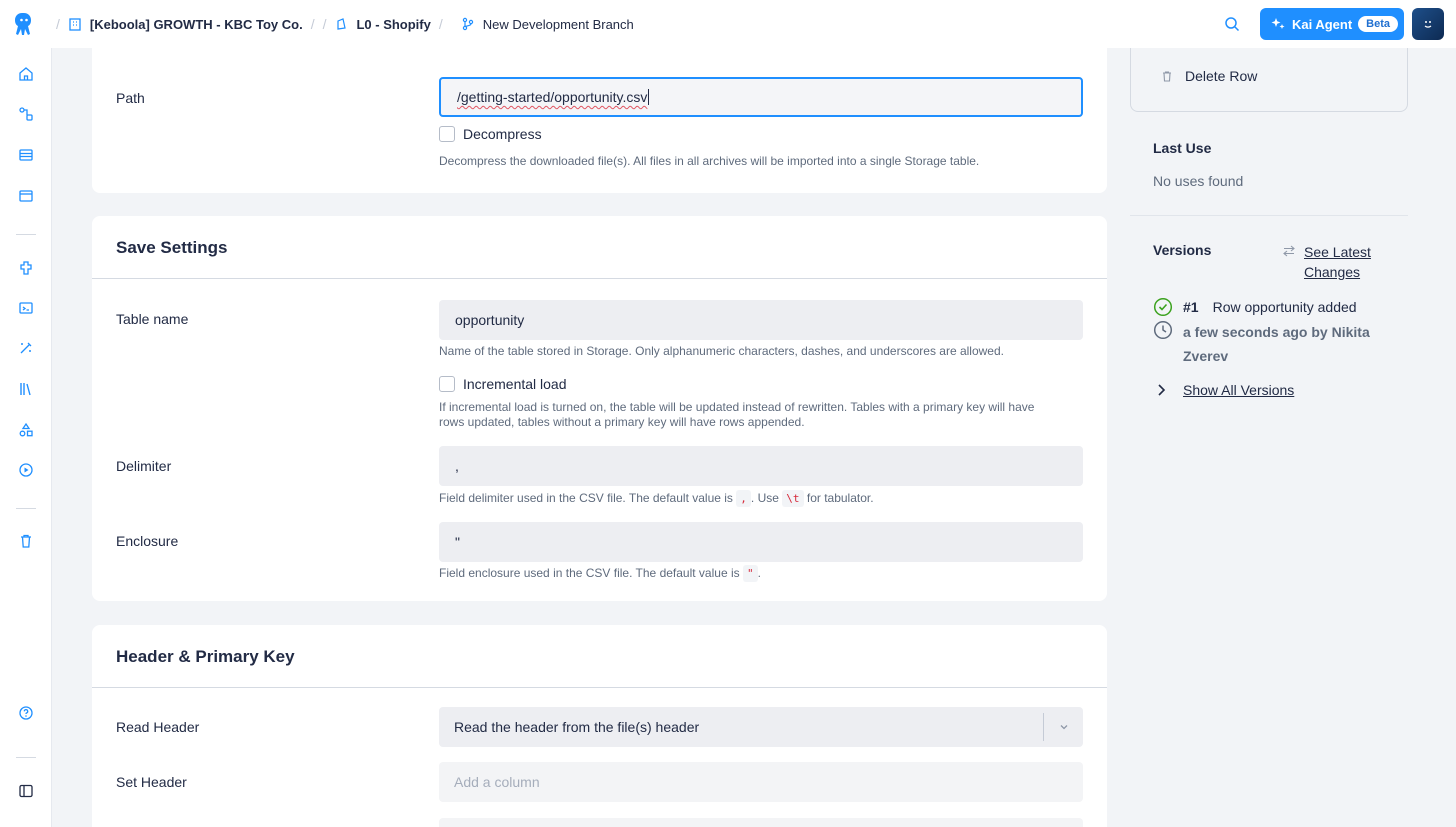  I want to click on compare-arrows-icon, so click(1289, 251).